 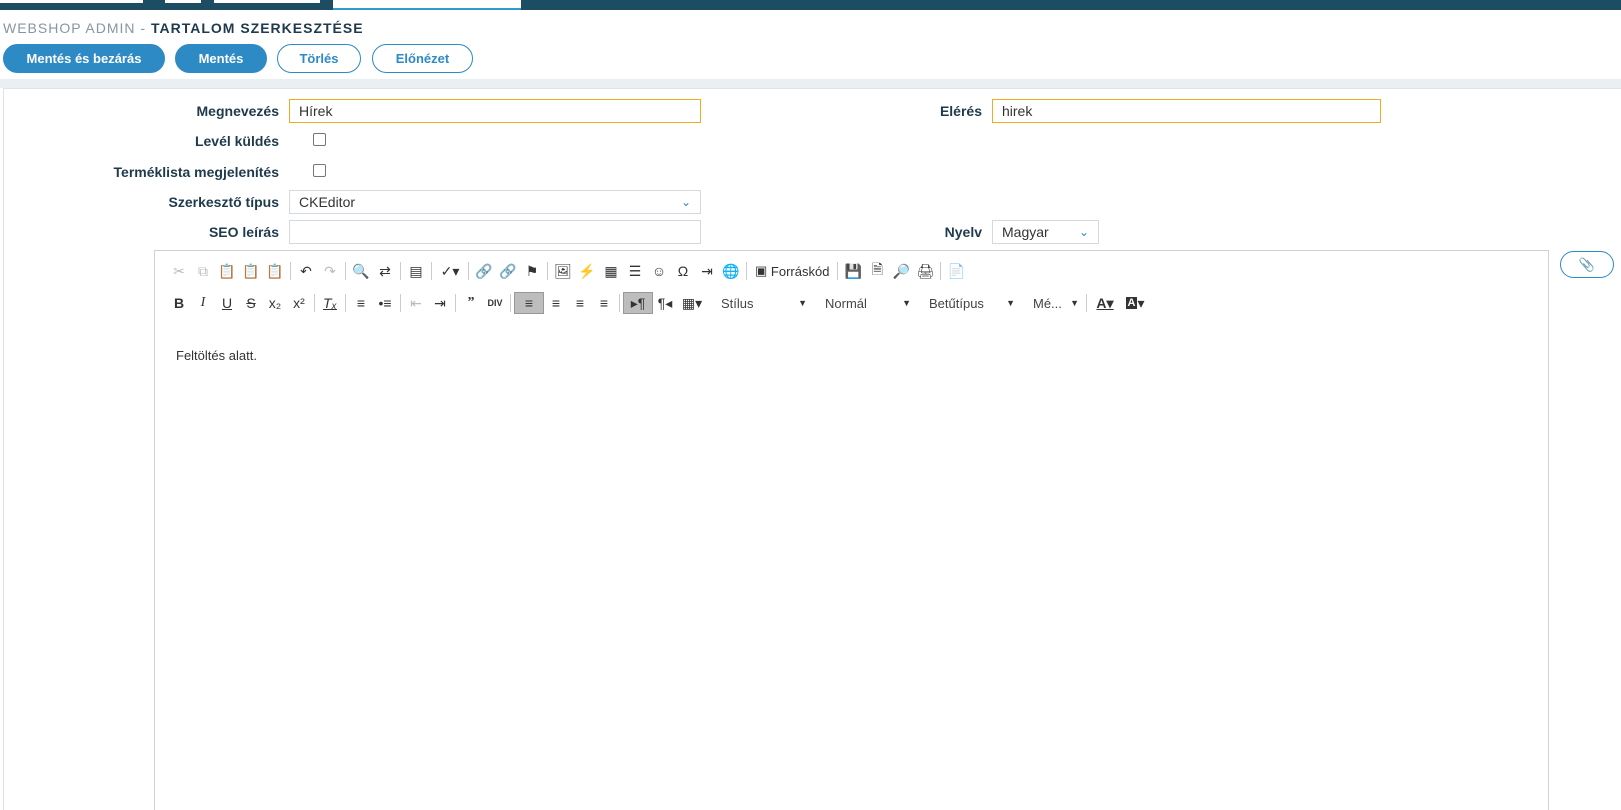 What do you see at coordinates (237, 111) in the screenshot?
I see `name-label: Megnevezés` at bounding box center [237, 111].